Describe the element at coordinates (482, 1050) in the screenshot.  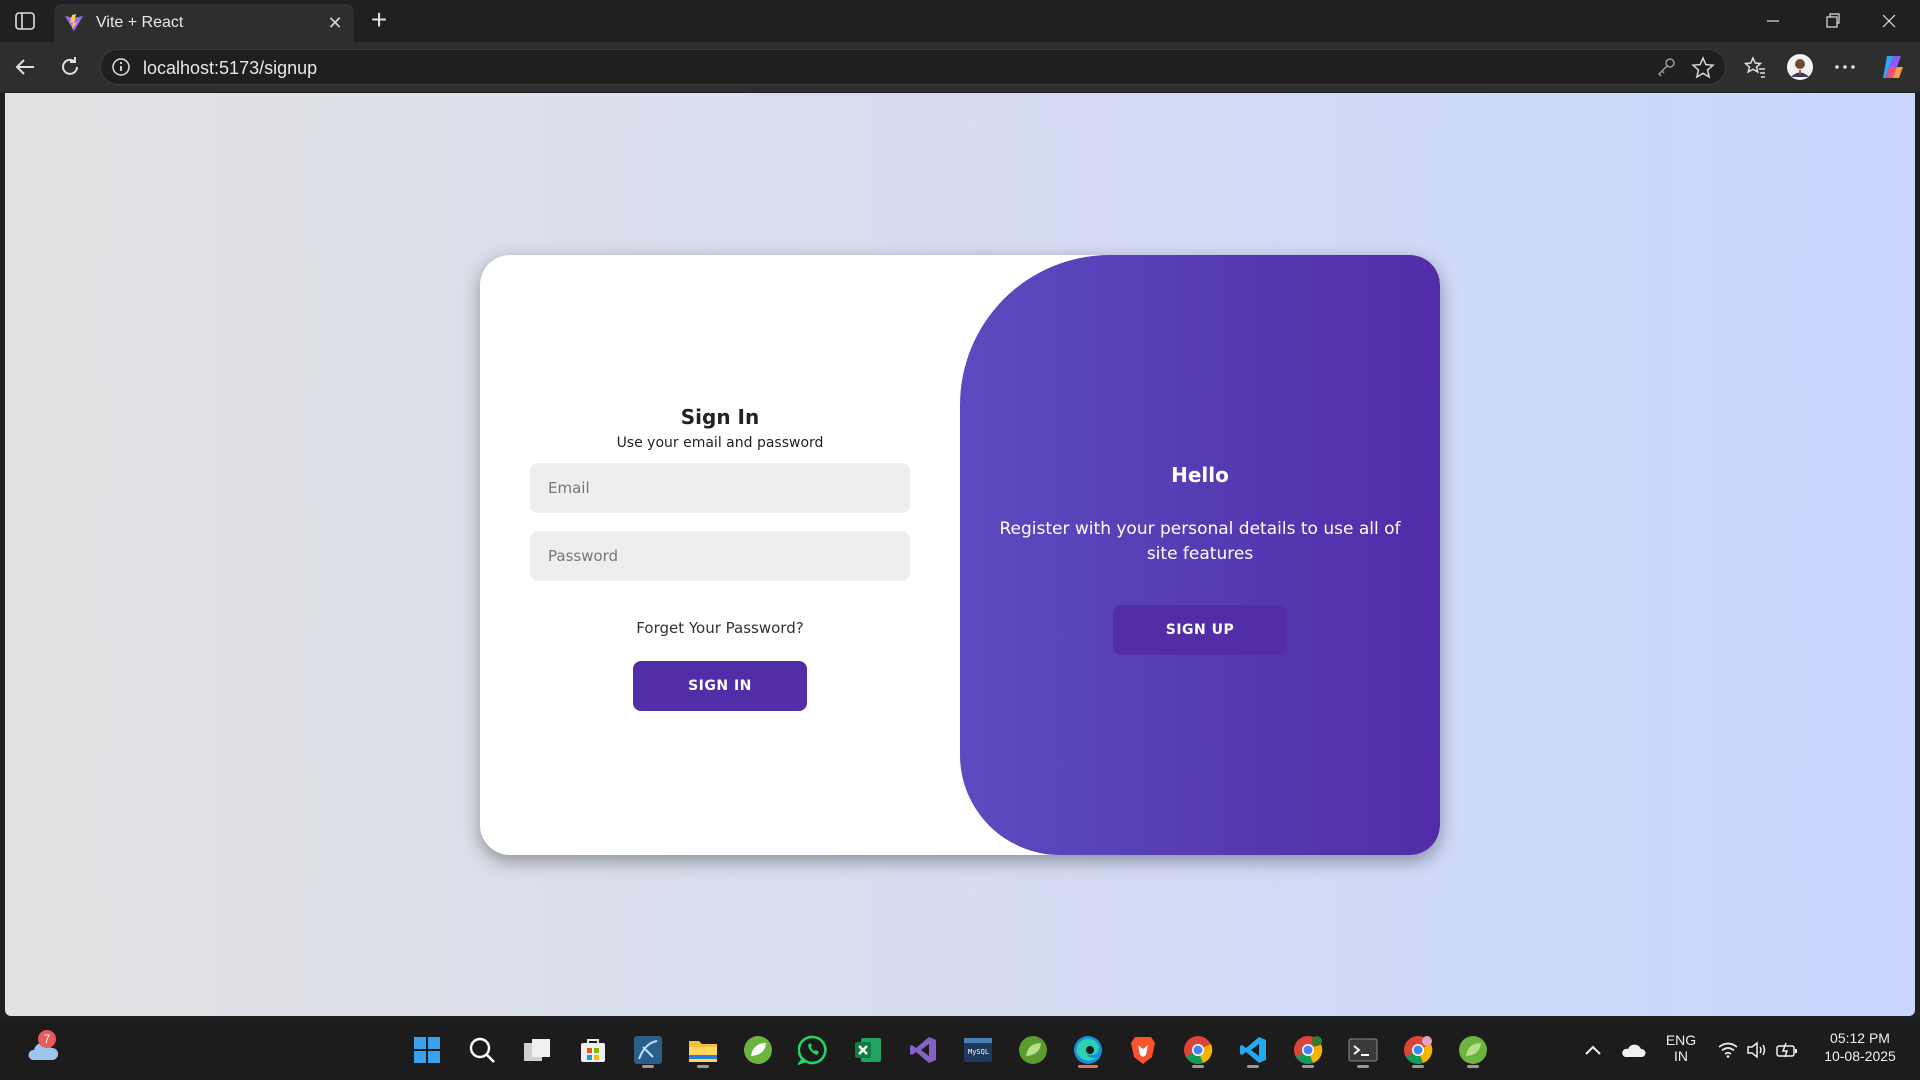
I see `search-icon` at that location.